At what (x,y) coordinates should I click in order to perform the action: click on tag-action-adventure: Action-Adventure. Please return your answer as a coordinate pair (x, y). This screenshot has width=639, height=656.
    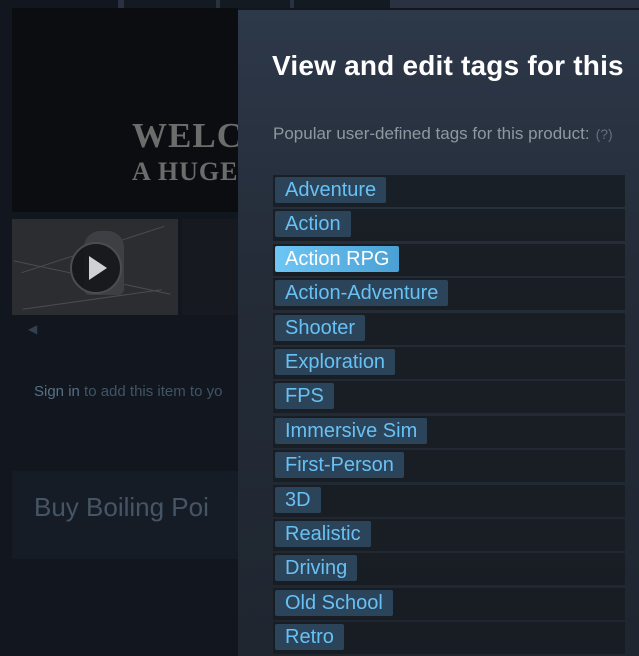
    Looking at the image, I should click on (362, 293).